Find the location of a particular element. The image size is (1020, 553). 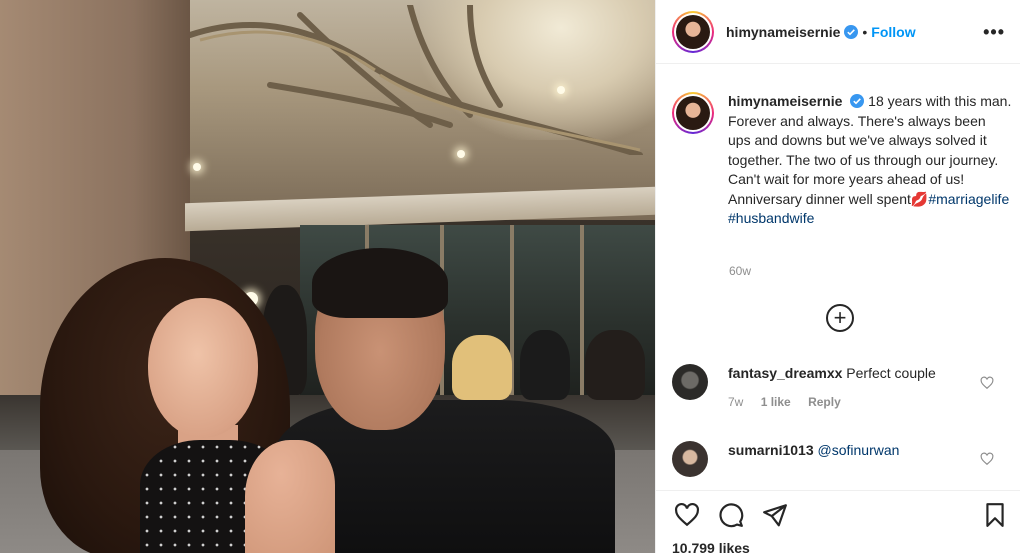

comment-meta: 7w 1 like Reply is located at coordinates (832, 402).